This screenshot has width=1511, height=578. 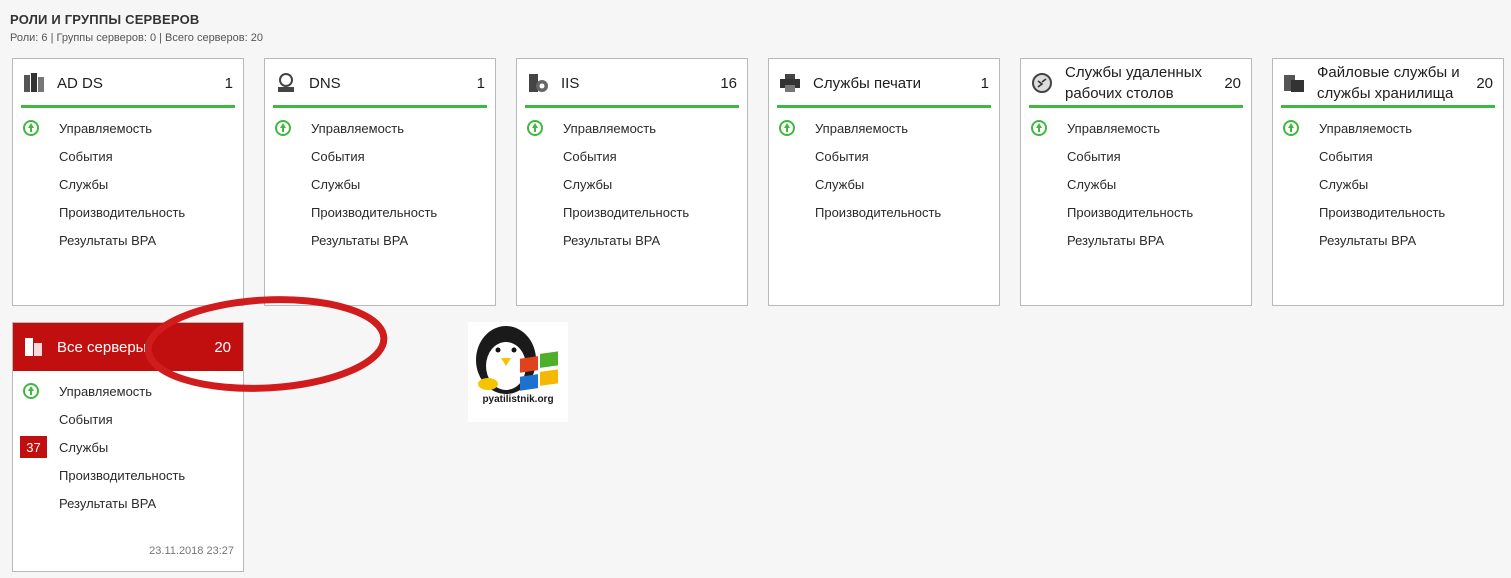 I want to click on printer-icon, so click(x=790, y=83).